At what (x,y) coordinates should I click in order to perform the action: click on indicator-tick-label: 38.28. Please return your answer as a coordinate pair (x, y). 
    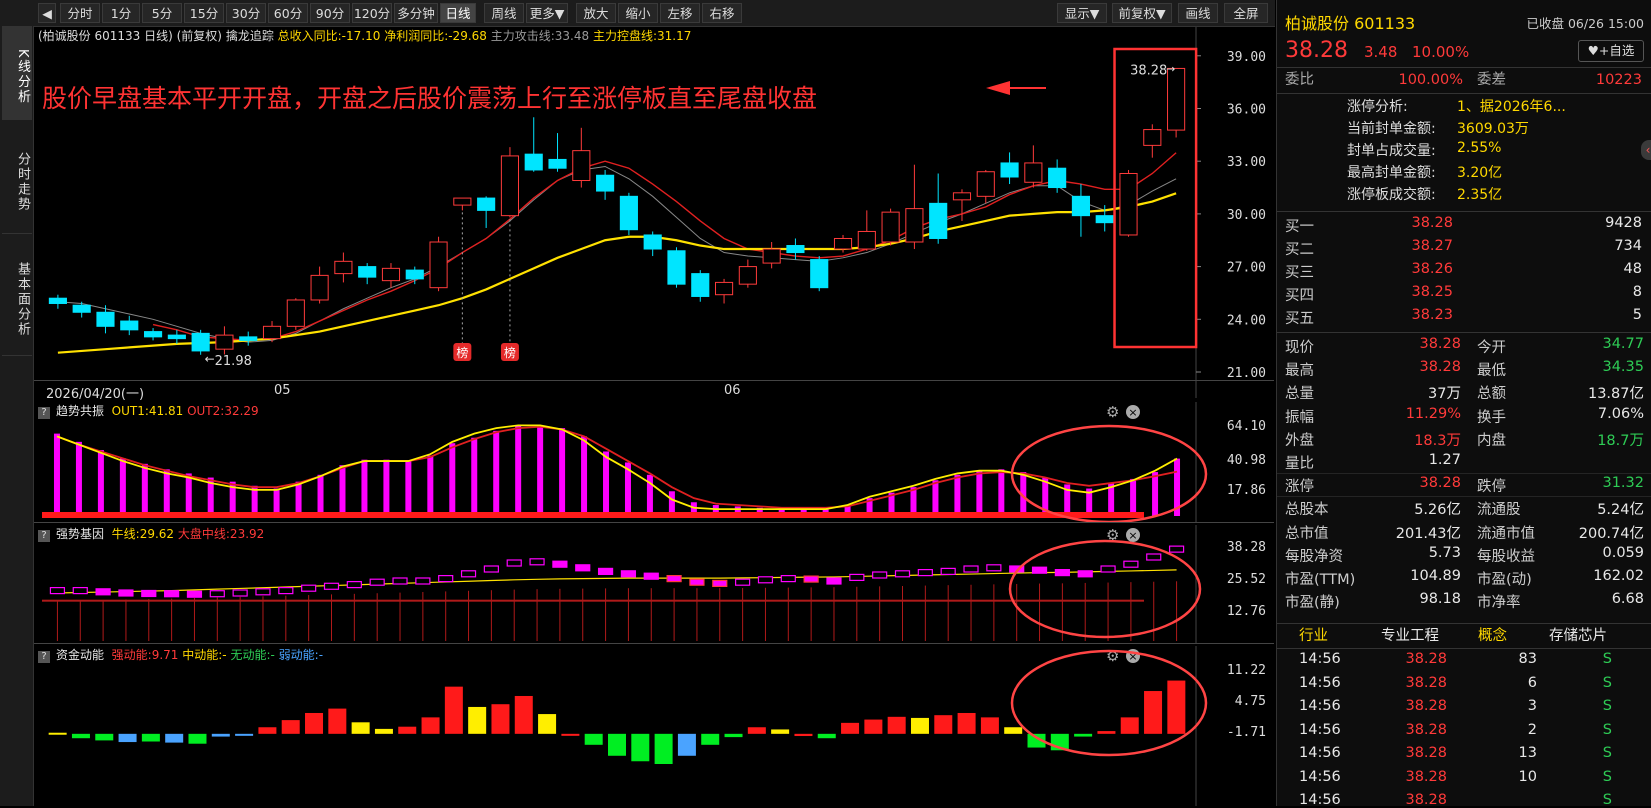
    Looking at the image, I should click on (1246, 547).